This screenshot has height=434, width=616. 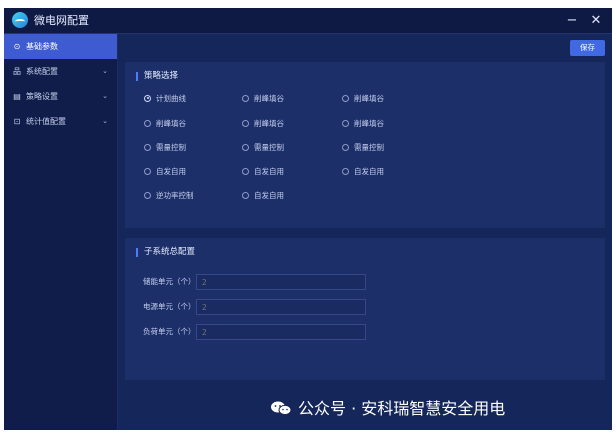 What do you see at coordinates (17, 71) in the screenshot?
I see `hierarchy-icon: 品` at bounding box center [17, 71].